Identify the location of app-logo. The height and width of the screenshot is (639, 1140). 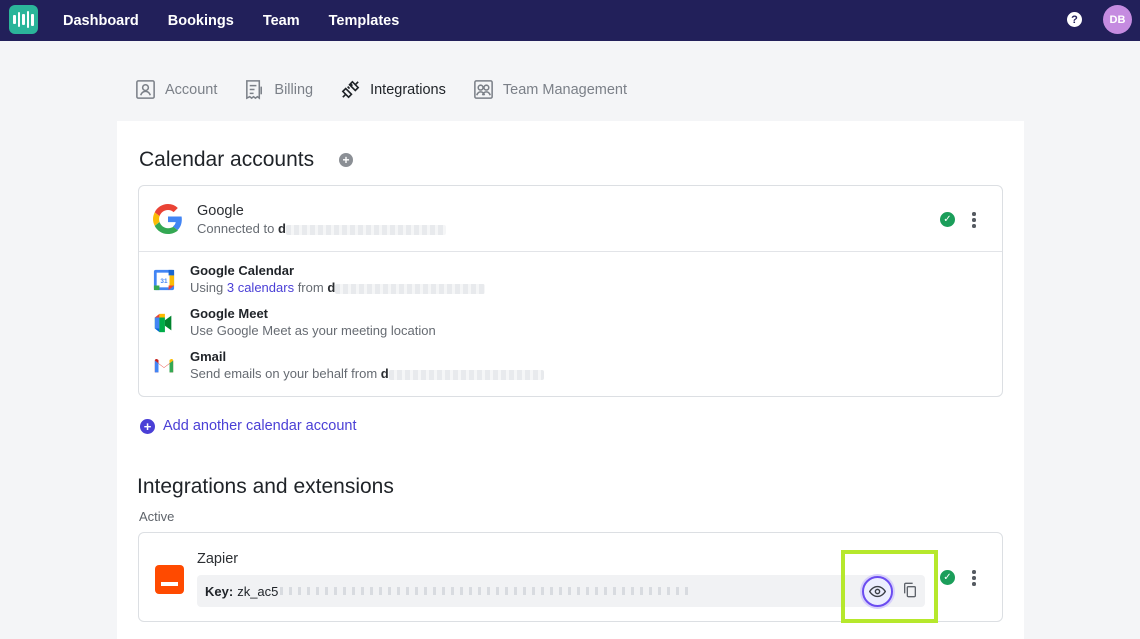
(23, 19).